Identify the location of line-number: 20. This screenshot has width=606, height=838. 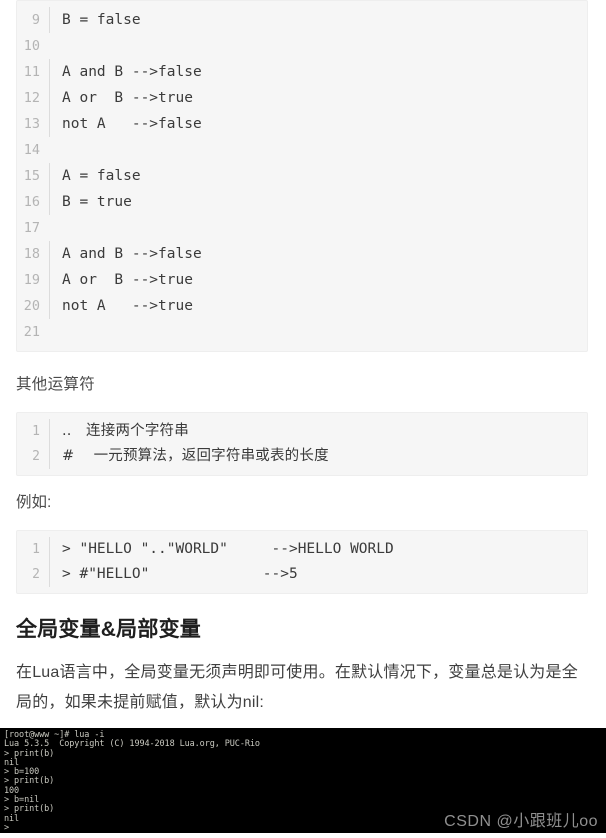
(31, 306).